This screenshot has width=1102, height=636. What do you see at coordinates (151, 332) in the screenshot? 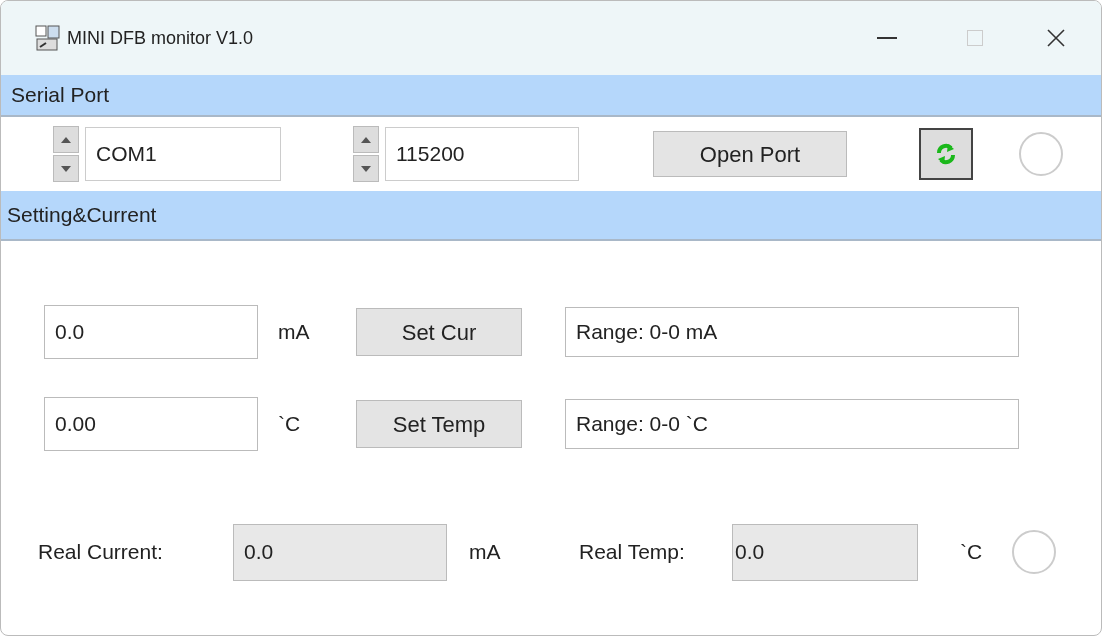
I see `value-field: 0.0` at bounding box center [151, 332].